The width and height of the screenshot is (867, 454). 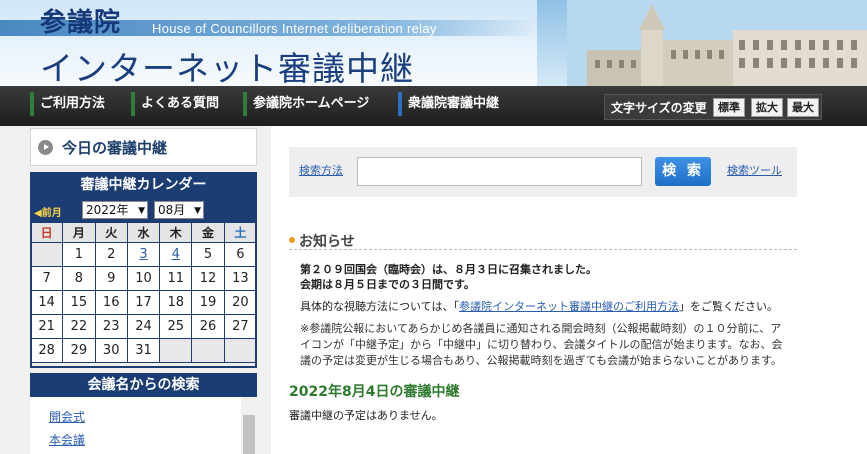 I want to click on calendar-week-row: 28 29 30 31, so click(x=143, y=350).